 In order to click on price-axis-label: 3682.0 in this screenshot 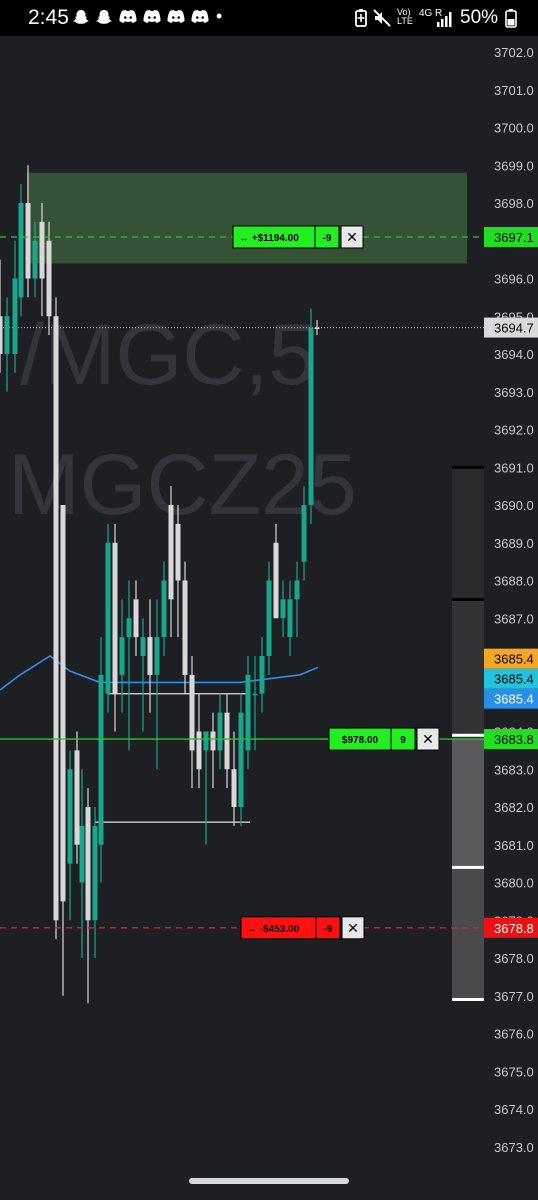, I will do `click(514, 807)`.